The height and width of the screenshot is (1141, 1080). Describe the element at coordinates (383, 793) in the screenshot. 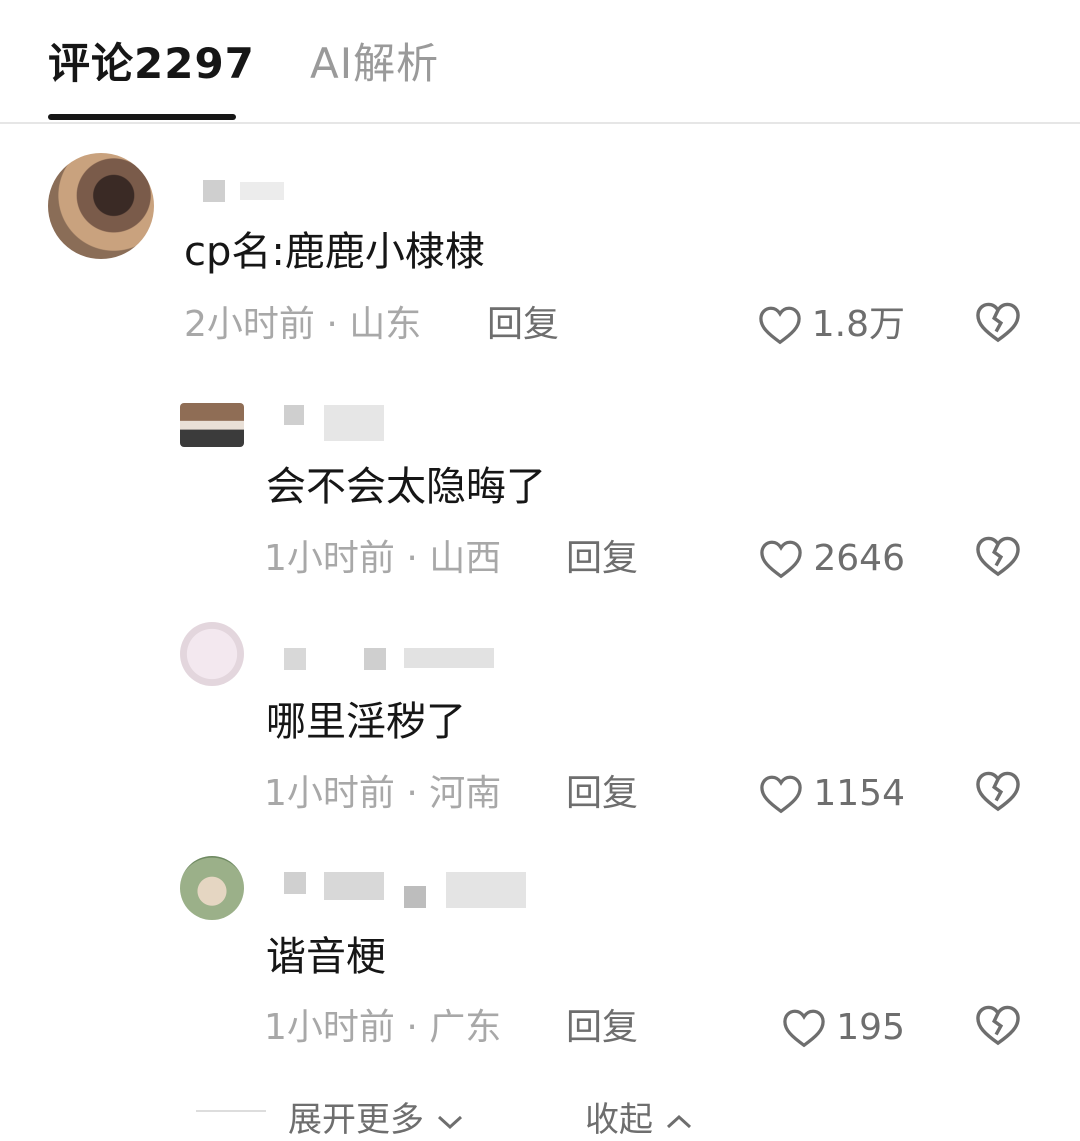

I see `comment-time-location: 1小时前 · 河南` at that location.